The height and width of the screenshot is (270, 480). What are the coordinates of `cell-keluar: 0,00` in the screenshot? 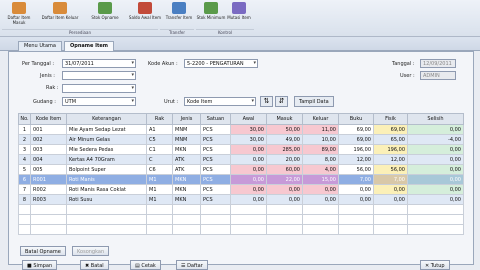 It's located at (320, 189).